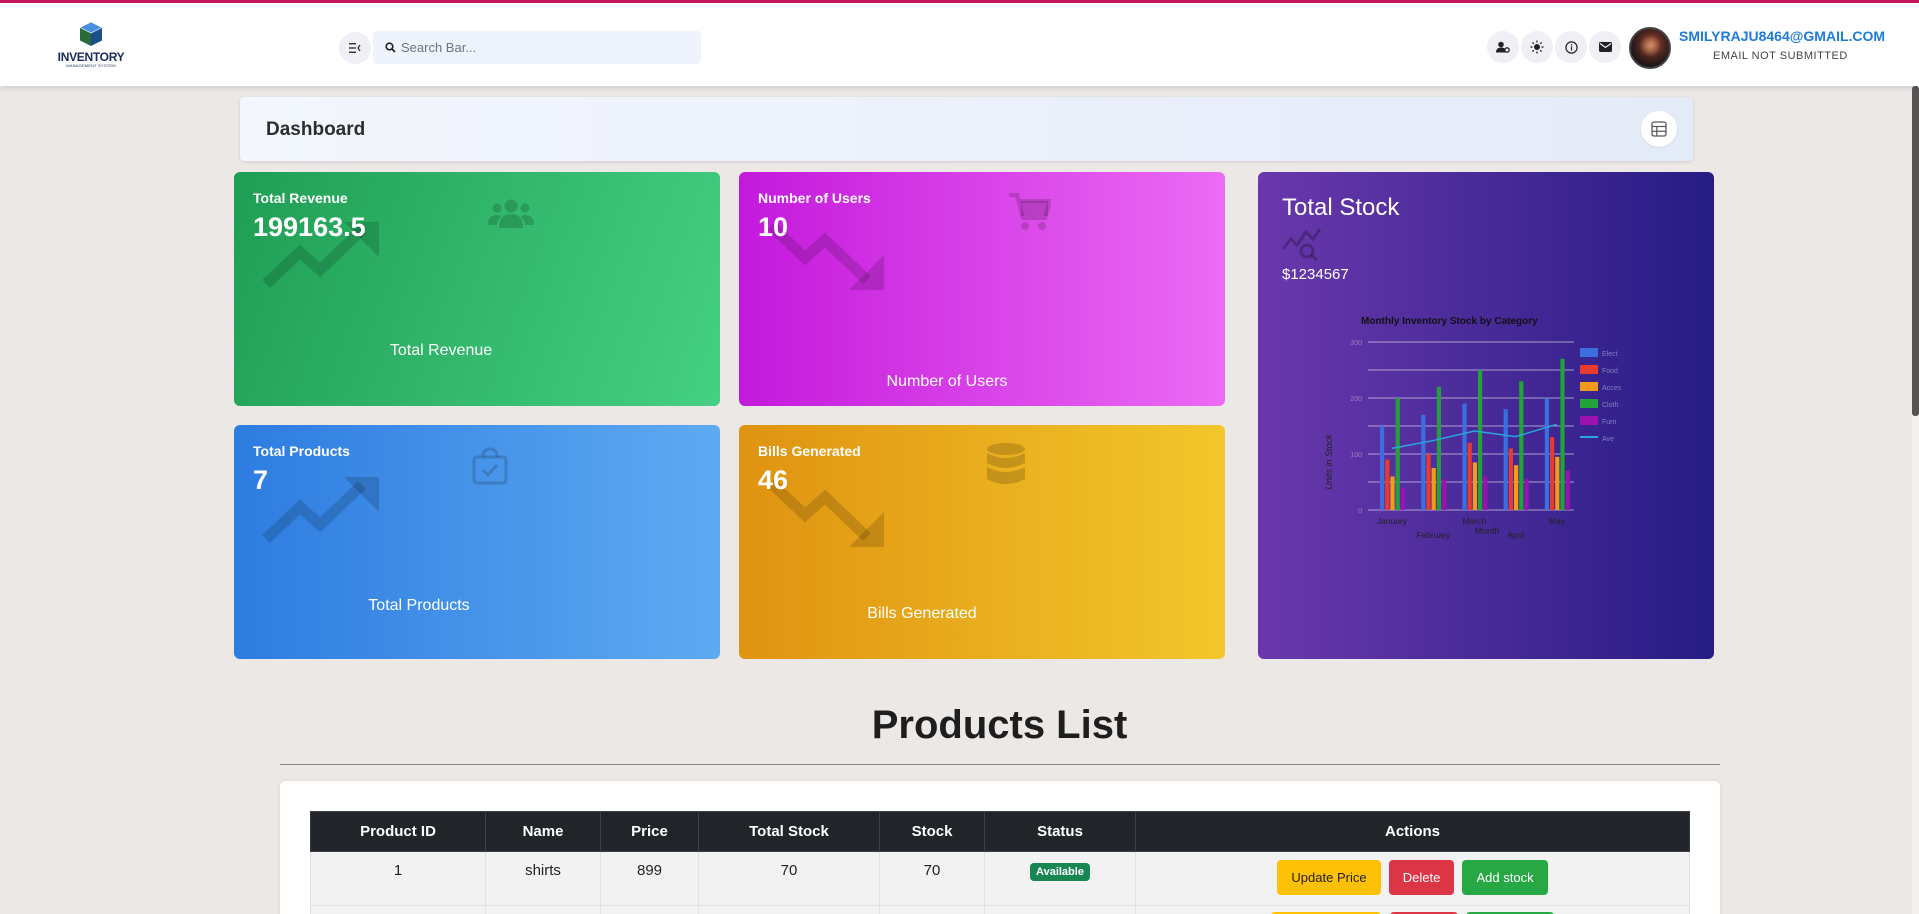 This screenshot has height=914, width=1919. I want to click on menu-toggle-button, so click(355, 48).